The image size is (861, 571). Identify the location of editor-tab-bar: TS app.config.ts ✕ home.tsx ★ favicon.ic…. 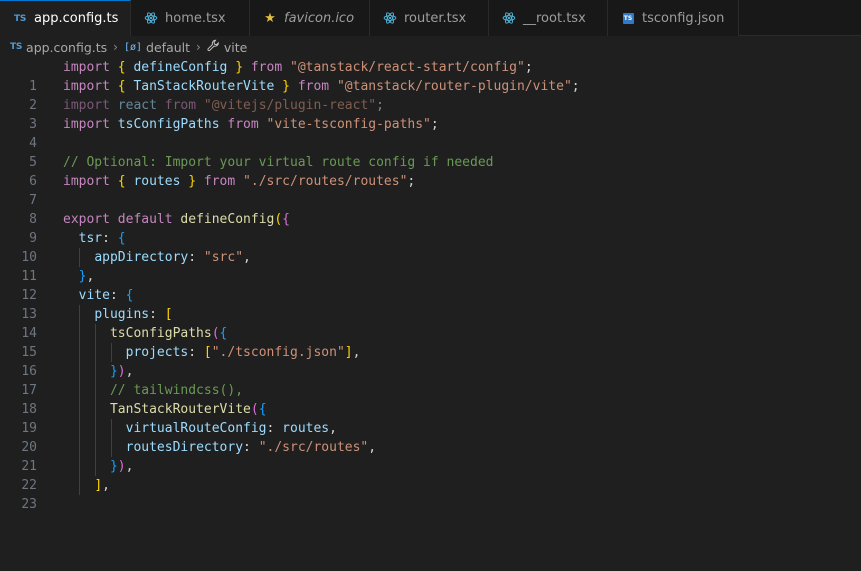
(430, 18).